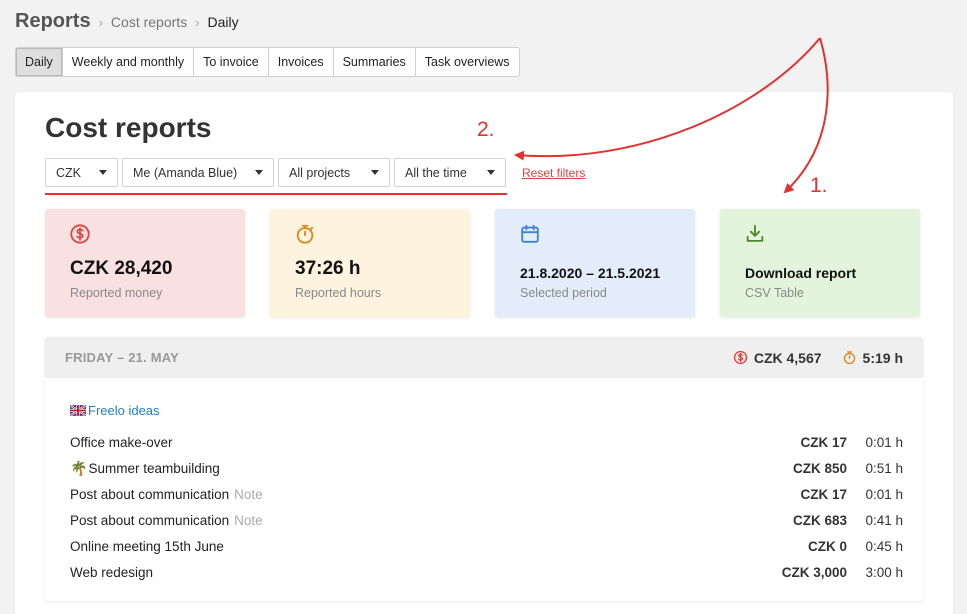 This screenshot has width=967, height=614. I want to click on project-select-value: All projects, so click(320, 172).